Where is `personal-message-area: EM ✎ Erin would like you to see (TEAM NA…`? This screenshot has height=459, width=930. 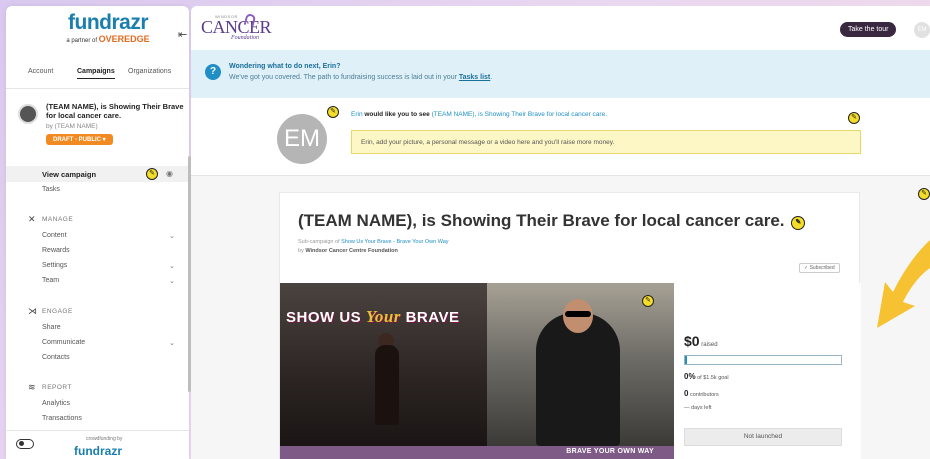 personal-message-area: EM ✎ Erin would like you to see (TEAM NA… is located at coordinates (560, 137).